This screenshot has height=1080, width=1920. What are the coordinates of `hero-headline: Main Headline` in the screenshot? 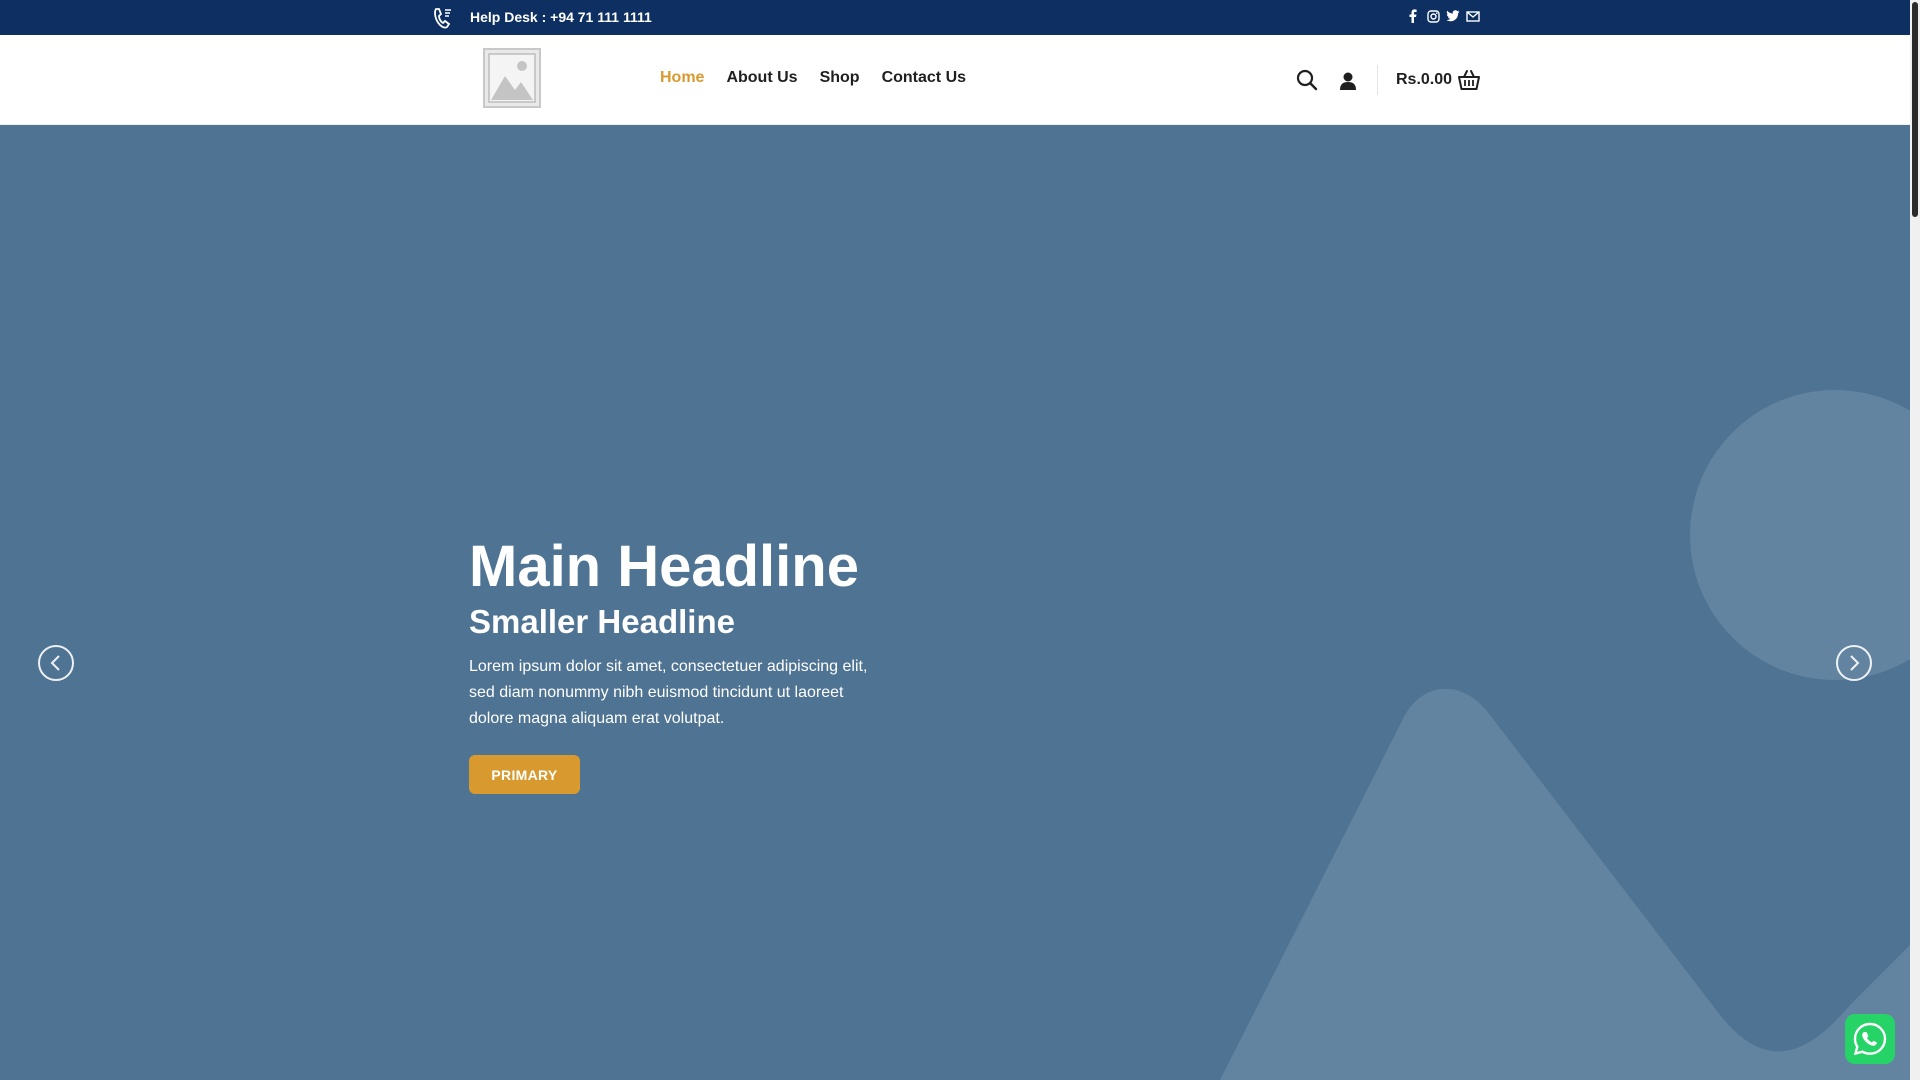 It's located at (664, 566).